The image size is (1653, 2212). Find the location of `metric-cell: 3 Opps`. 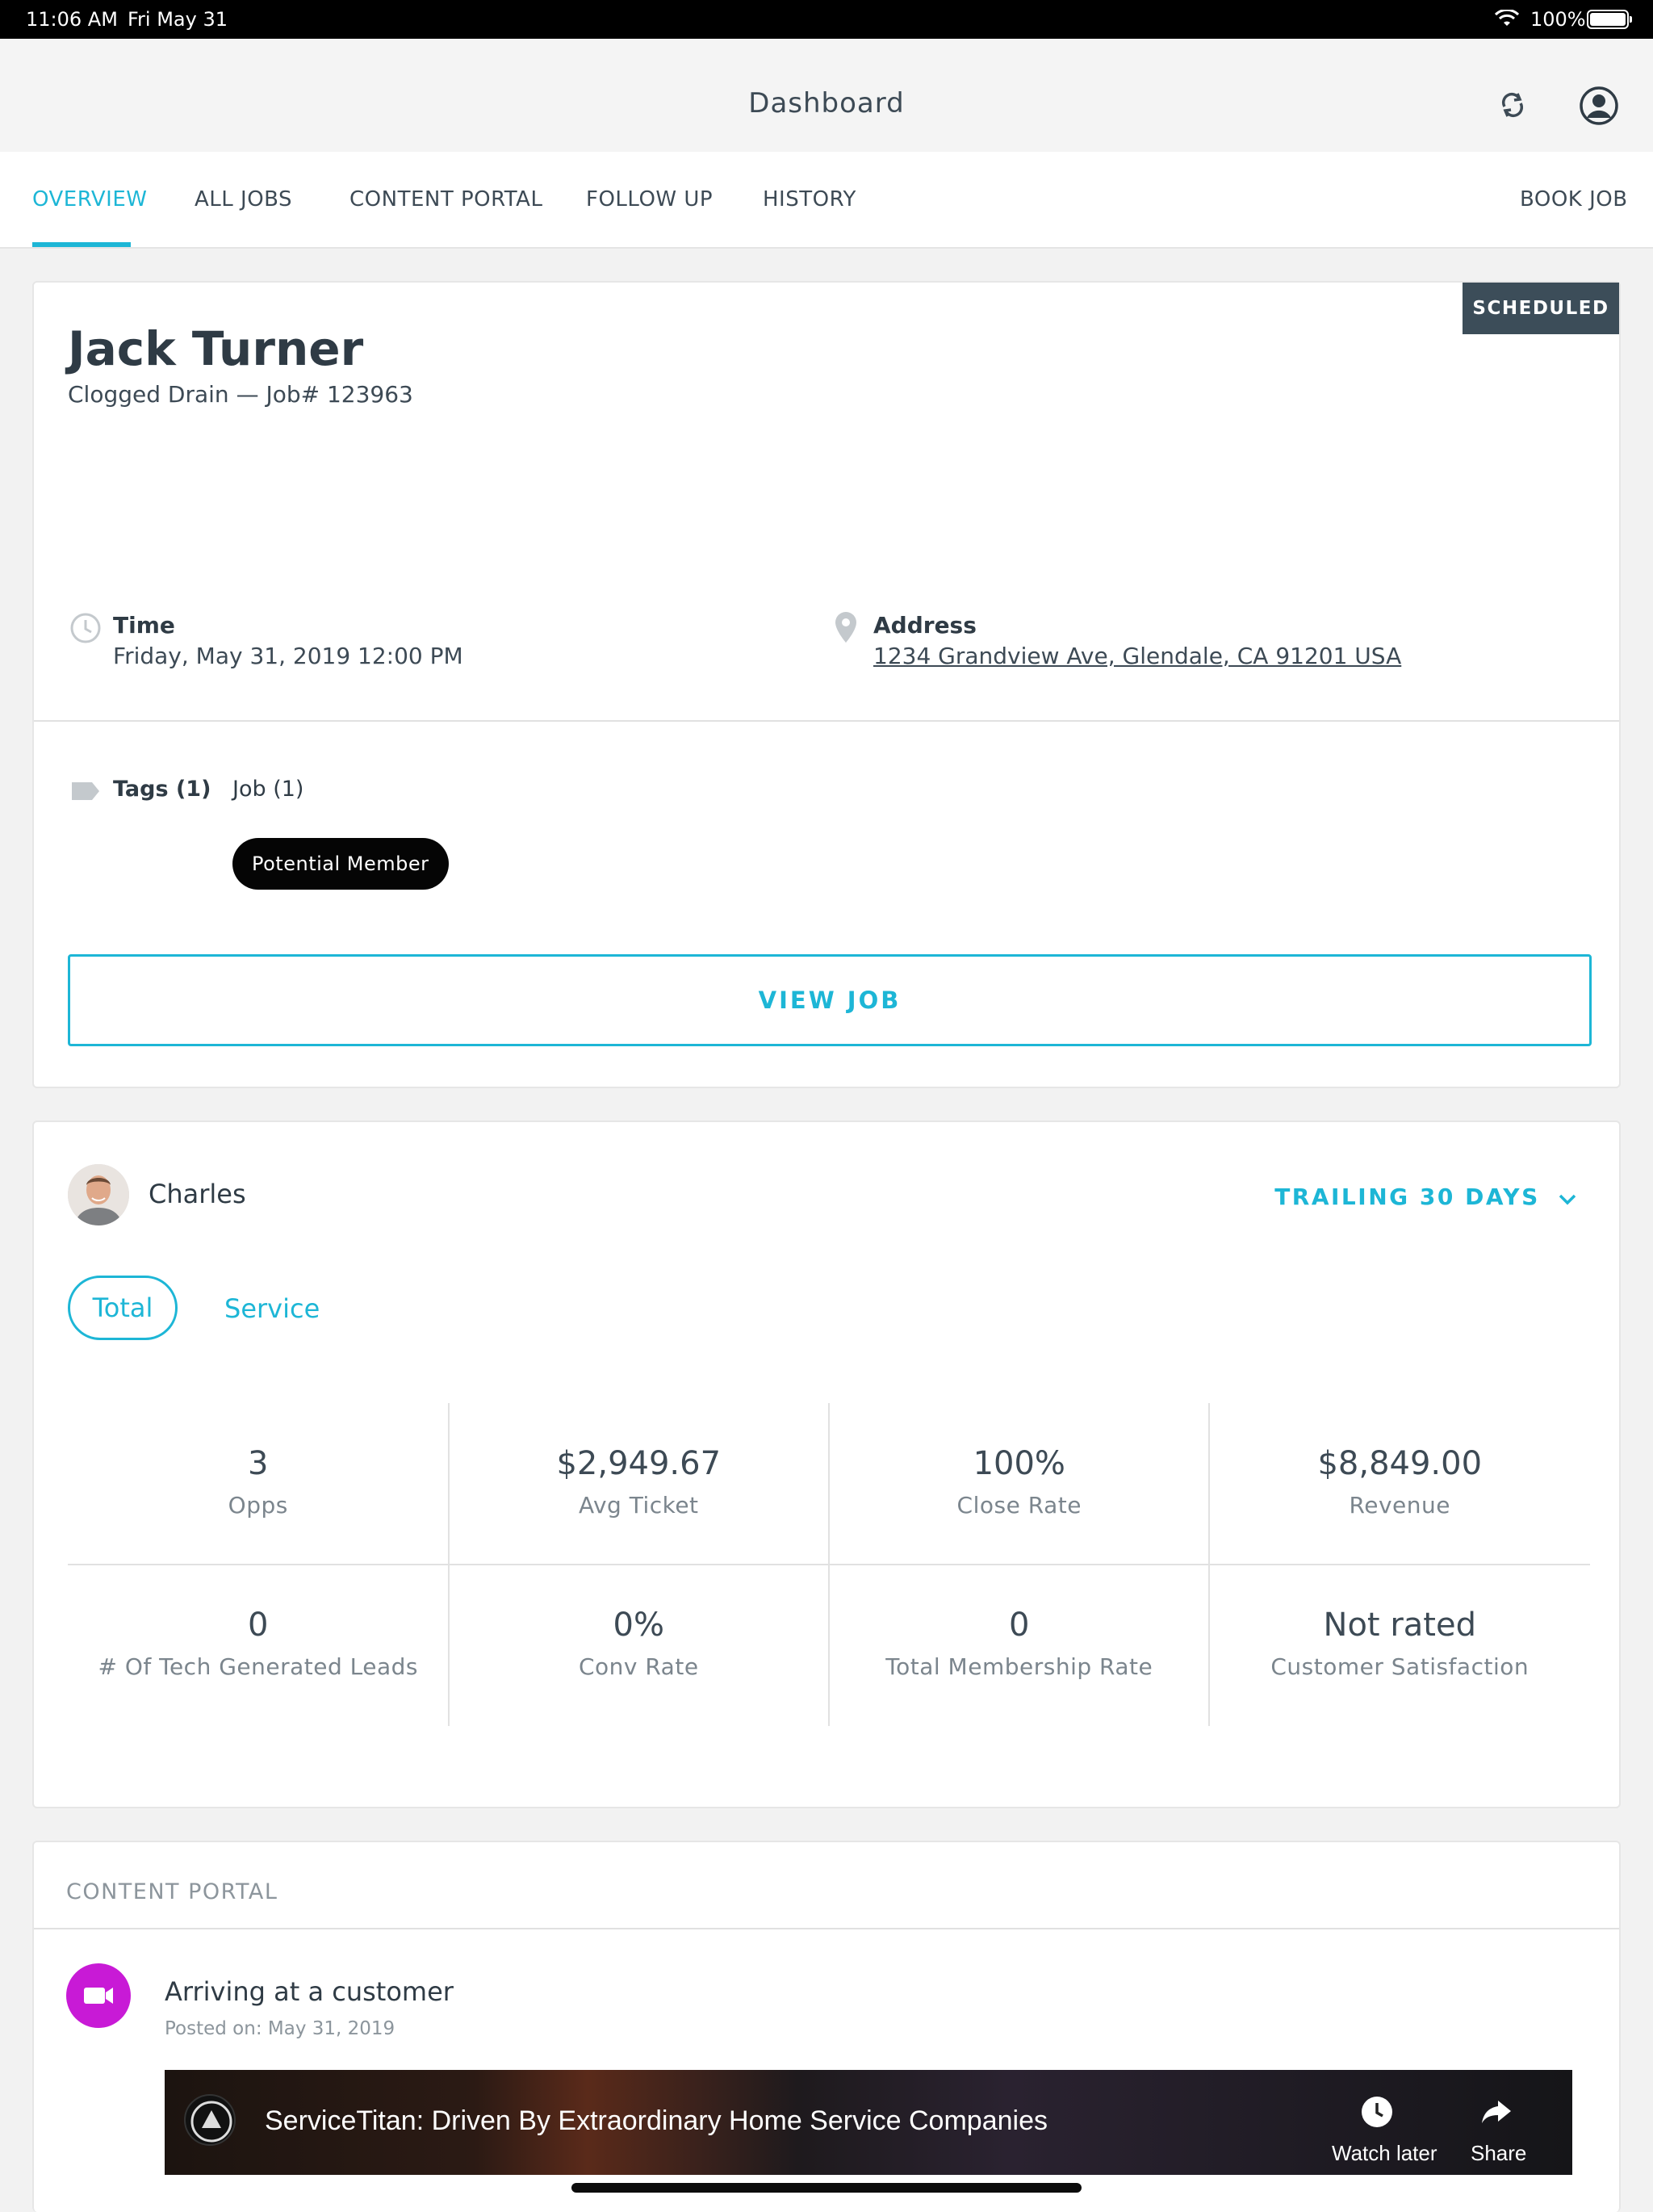

metric-cell: 3 Opps is located at coordinates (258, 1484).